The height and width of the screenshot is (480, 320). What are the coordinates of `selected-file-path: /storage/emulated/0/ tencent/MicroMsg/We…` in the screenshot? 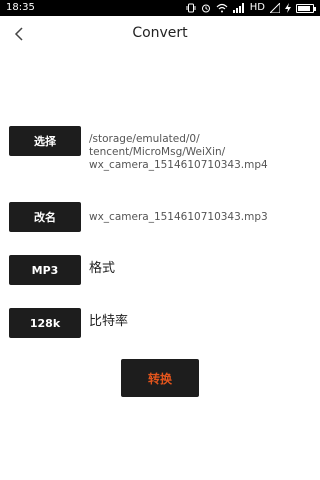 It's located at (178, 152).